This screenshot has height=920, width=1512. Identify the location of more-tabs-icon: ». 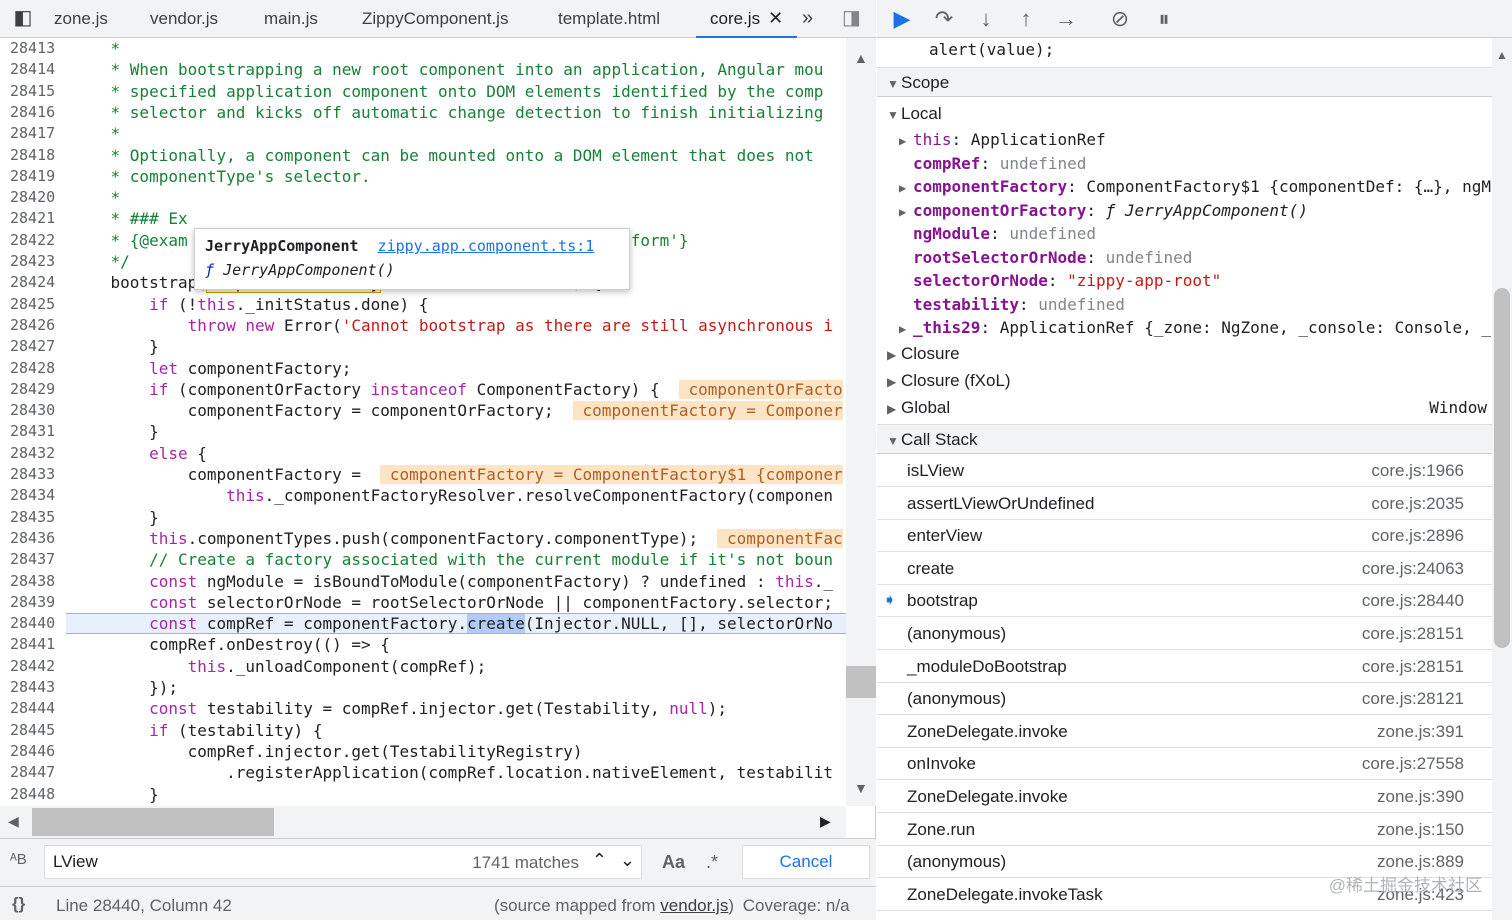
(807, 19).